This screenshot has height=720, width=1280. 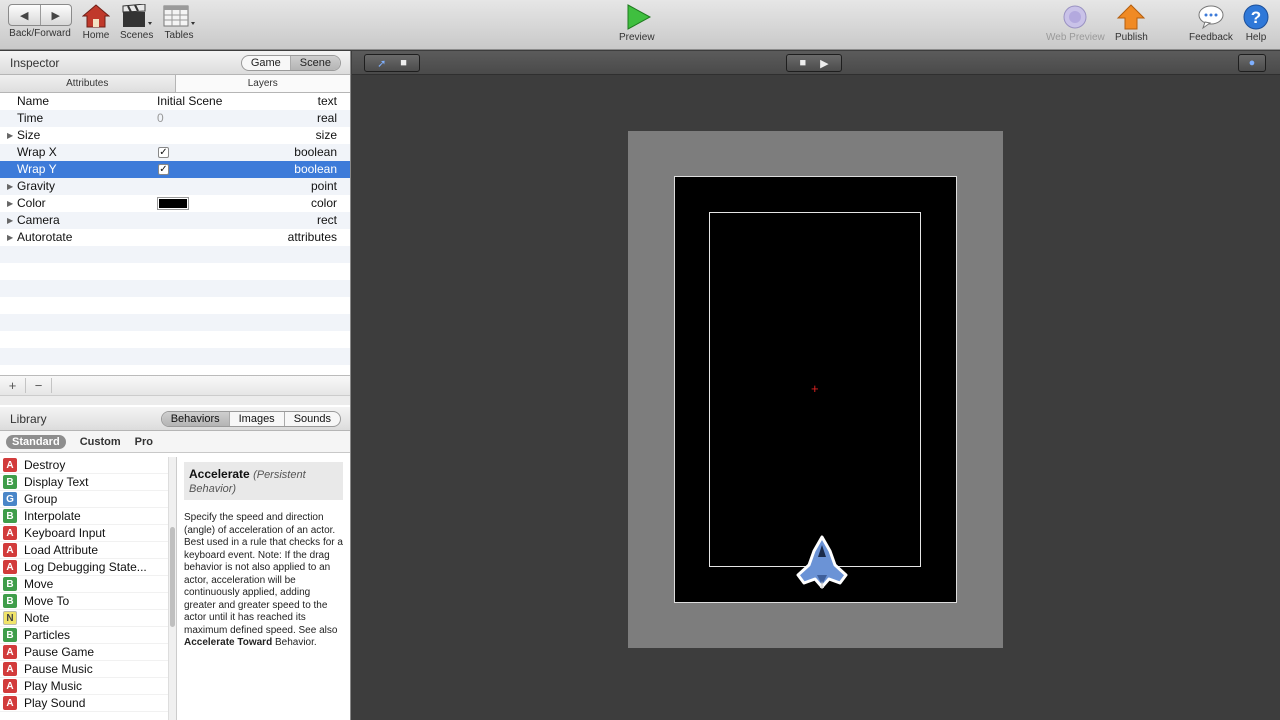 What do you see at coordinates (84, 601) in the screenshot?
I see `behavior-item: B Move To` at bounding box center [84, 601].